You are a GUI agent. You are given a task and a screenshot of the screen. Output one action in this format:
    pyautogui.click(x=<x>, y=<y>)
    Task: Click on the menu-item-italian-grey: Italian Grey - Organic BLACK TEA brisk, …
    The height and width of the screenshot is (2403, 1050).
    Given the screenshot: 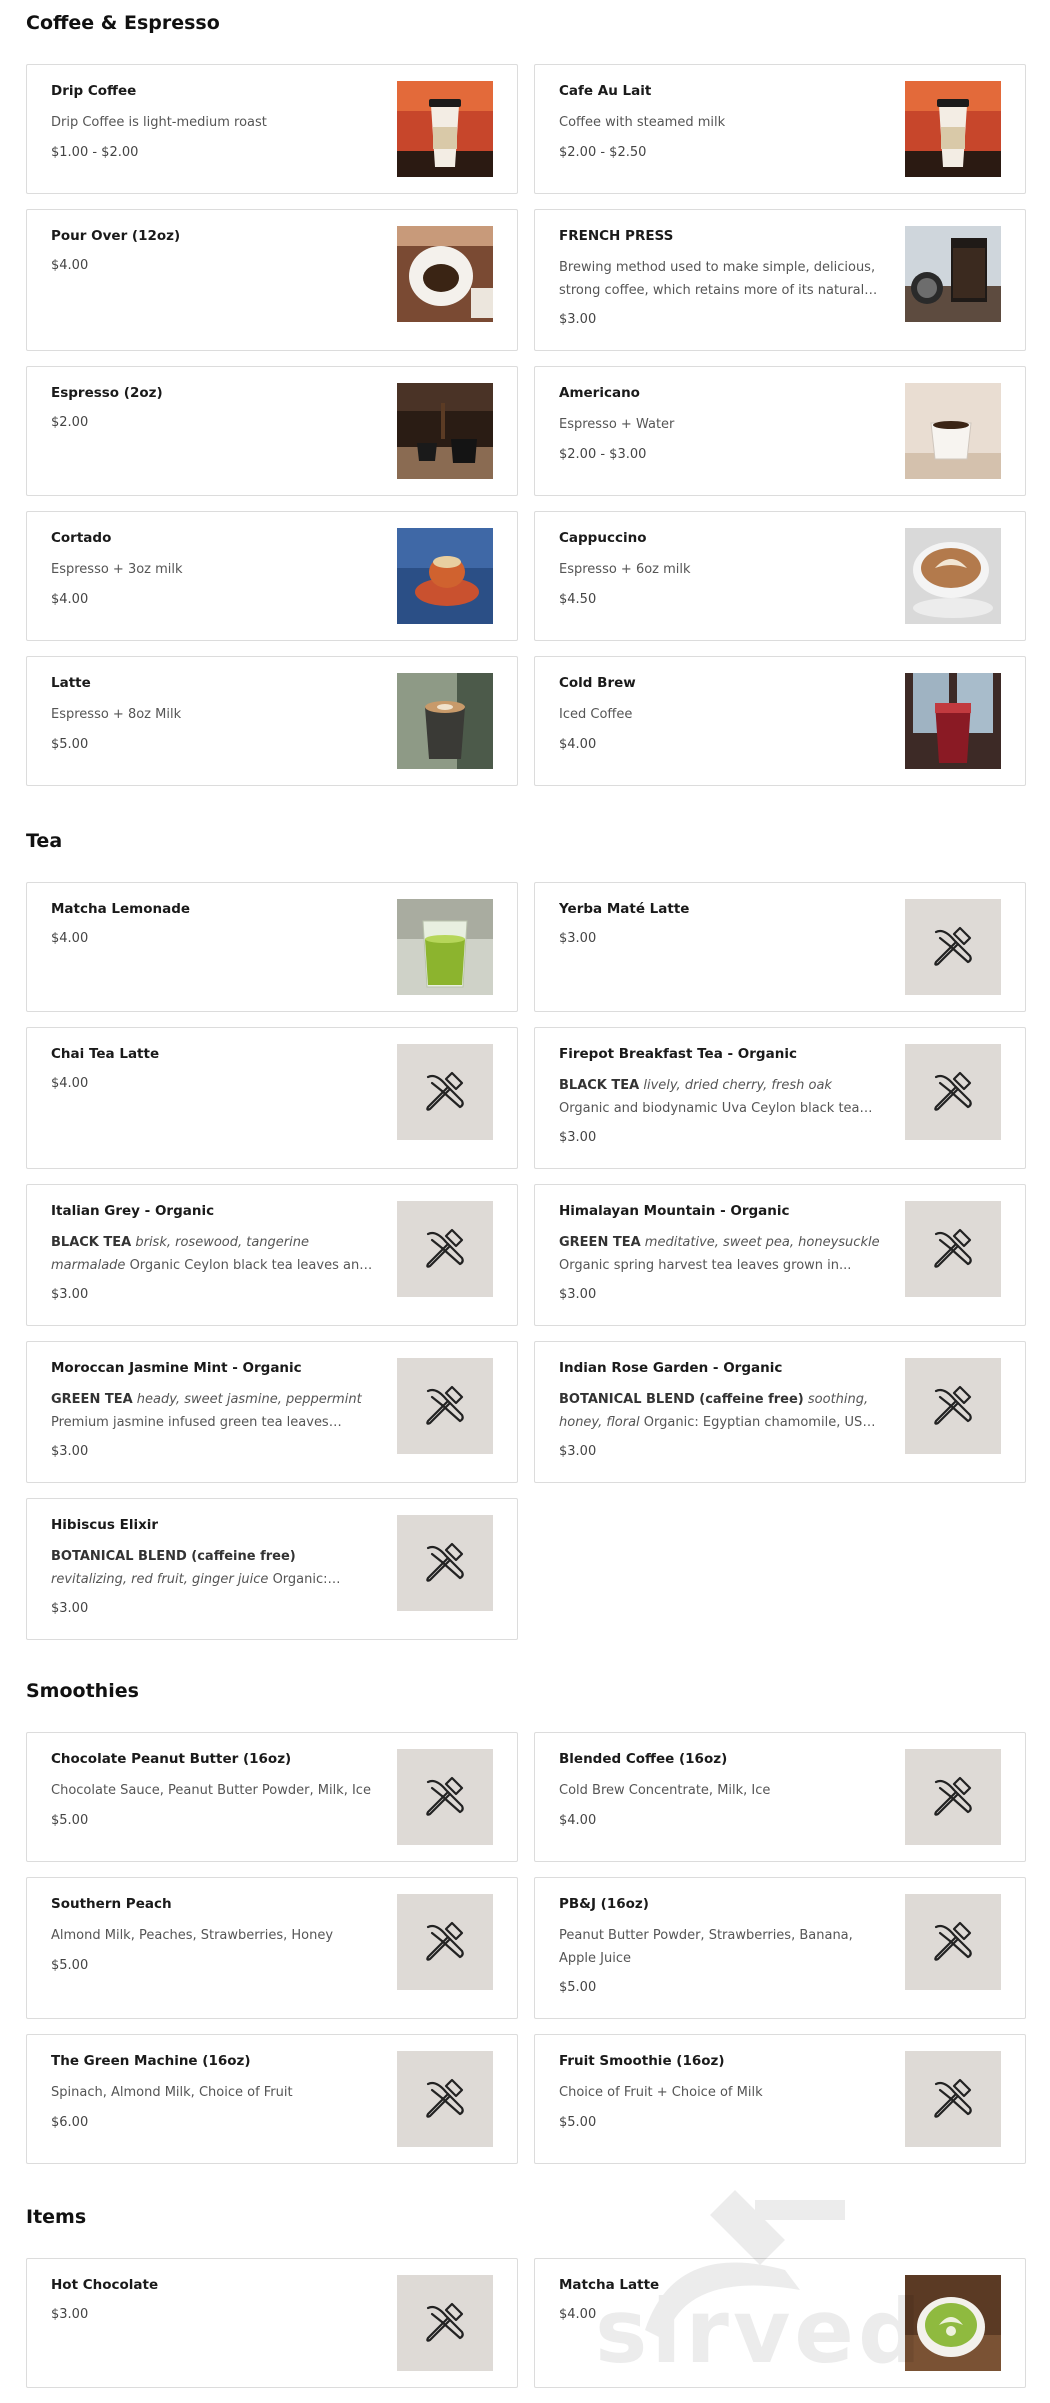 What is the action you would take?
    pyautogui.click(x=272, y=1255)
    